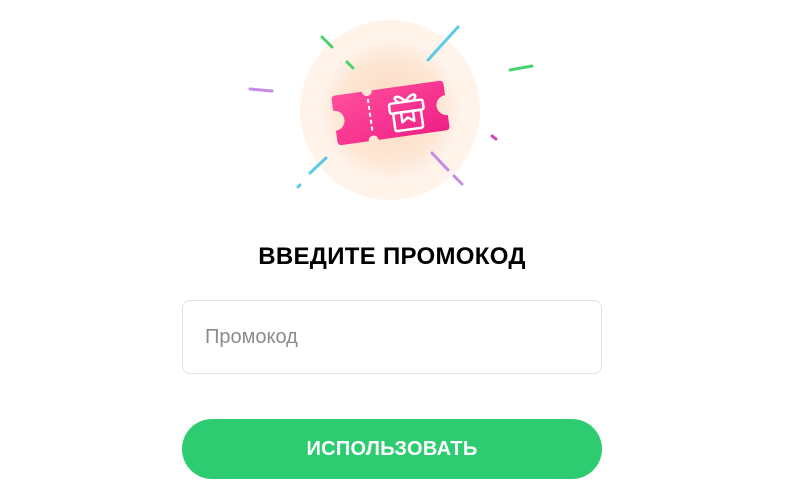 This screenshot has height=498, width=800. What do you see at coordinates (391, 110) in the screenshot?
I see `promo-illustration` at bounding box center [391, 110].